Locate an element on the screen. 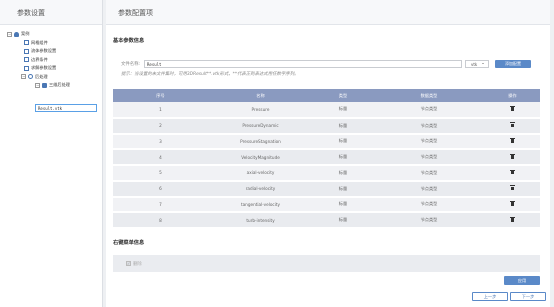  row-number: 6 is located at coordinates (160, 189).